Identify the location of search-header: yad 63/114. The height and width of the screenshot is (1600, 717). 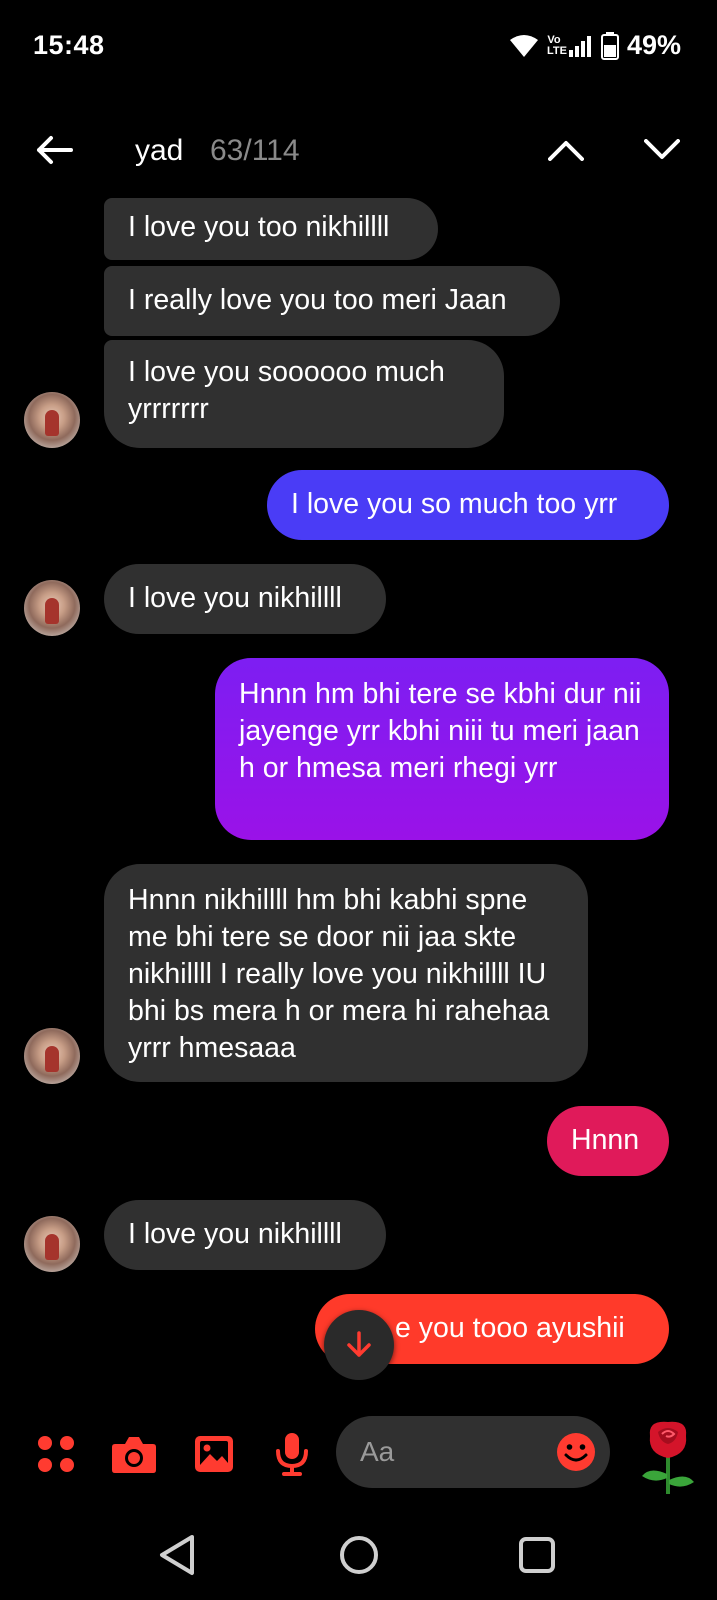
(358, 150).